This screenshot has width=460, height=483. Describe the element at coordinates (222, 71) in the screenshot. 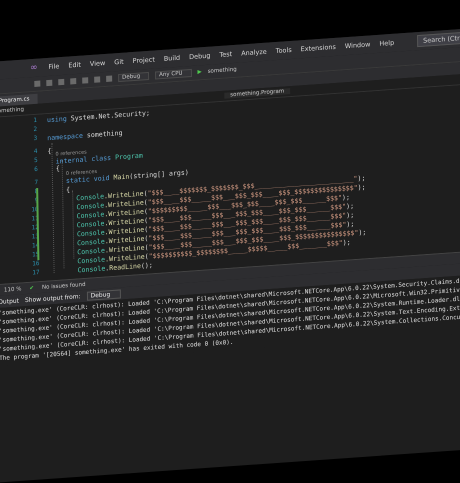

I see `run-target-button: something` at that location.